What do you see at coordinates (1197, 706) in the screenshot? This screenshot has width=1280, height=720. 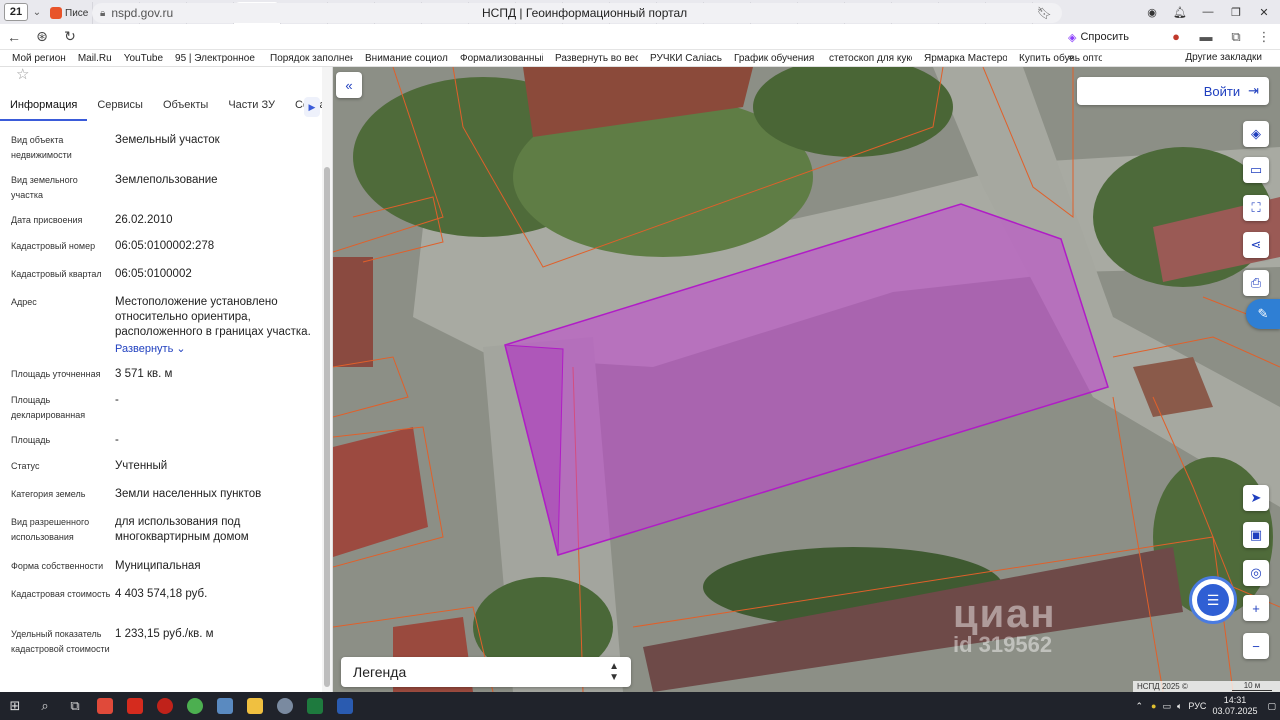 I see `language-indicator: РУС` at bounding box center [1197, 706].